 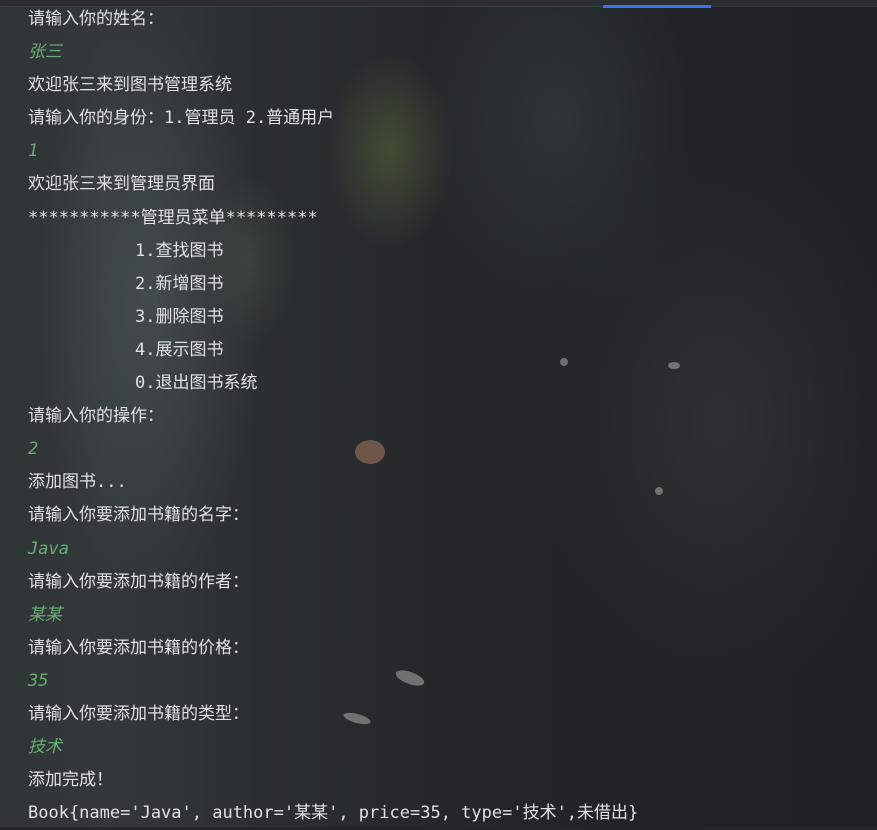 What do you see at coordinates (181, 118) in the screenshot?
I see `console-line-prompt-role: 请输入你的身份：1.管理员 2.普通用户` at bounding box center [181, 118].